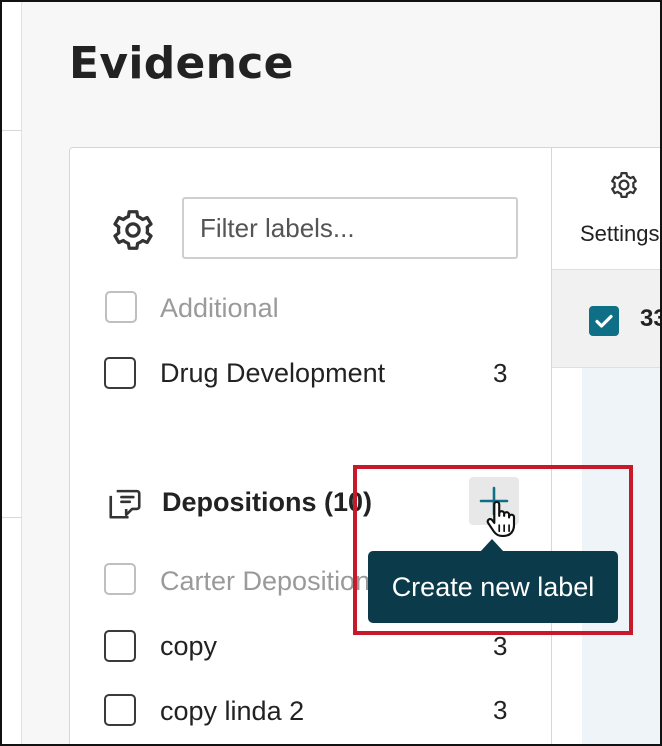 The width and height of the screenshot is (662, 746). I want to click on selection-header: 33, so click(606, 319).